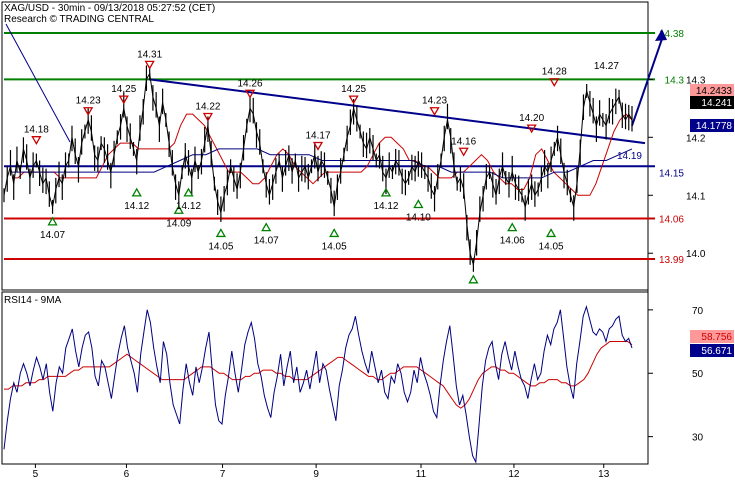 The height and width of the screenshot is (480, 735). Describe the element at coordinates (698, 374) in the screenshot. I see `rsi-y-tick-label: 50` at that location.